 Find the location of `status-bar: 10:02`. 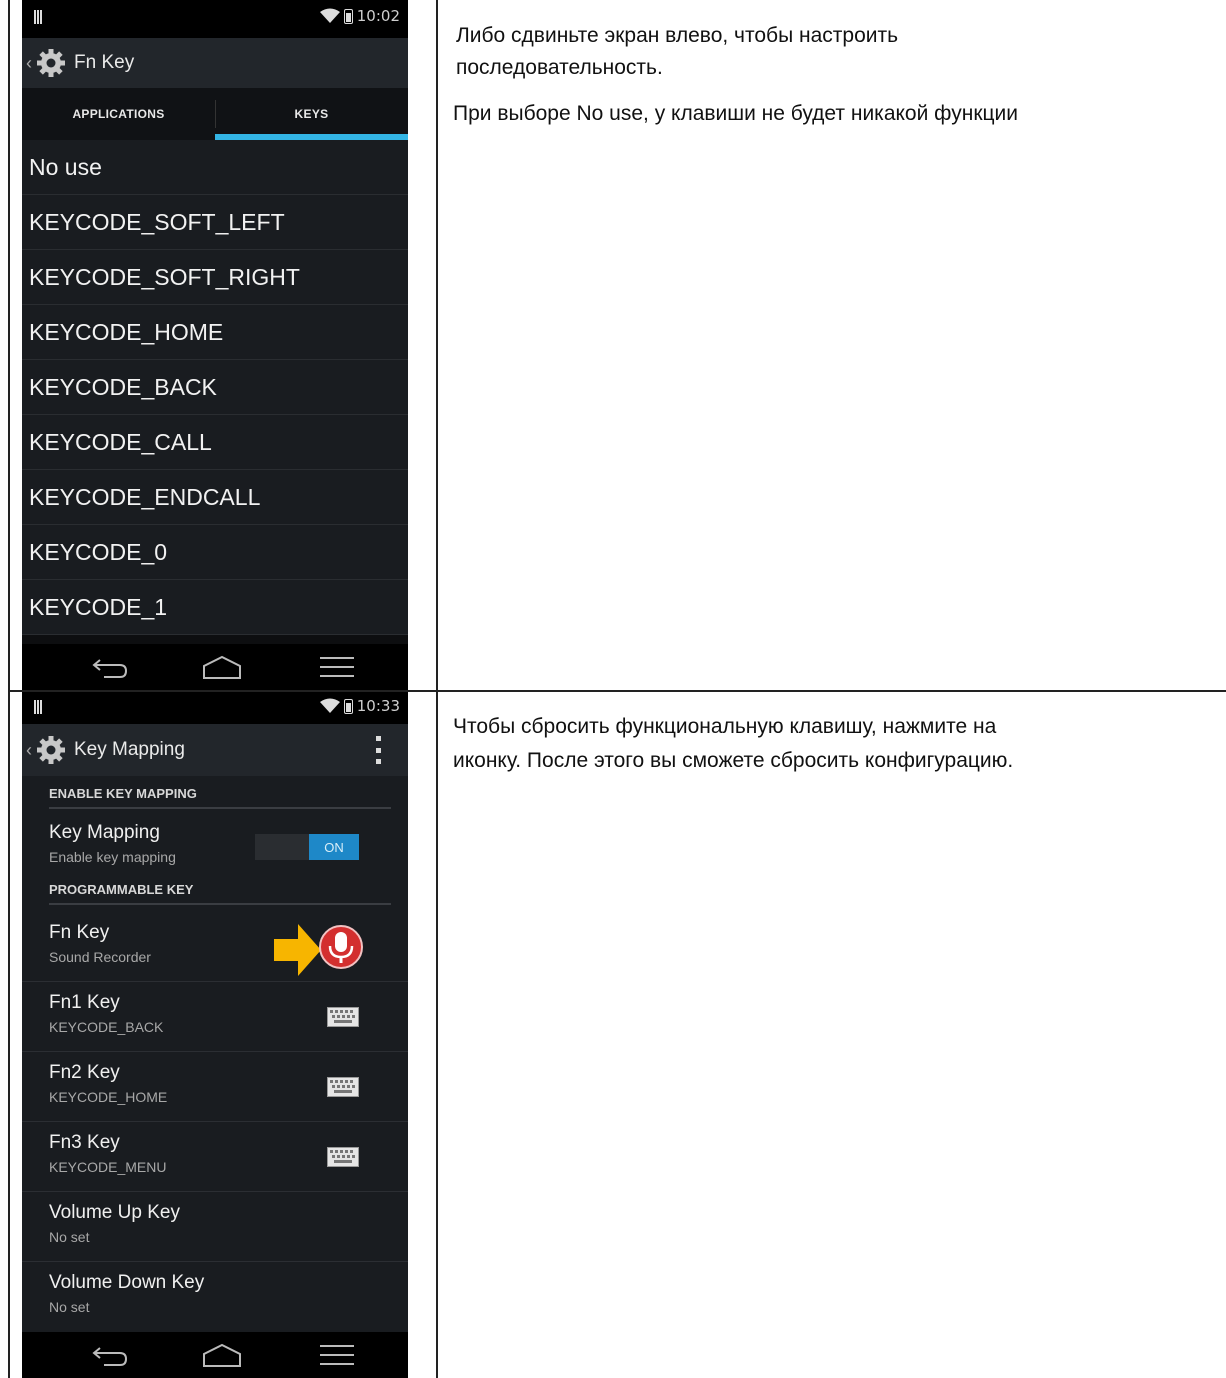

status-bar: 10:02 is located at coordinates (215, 19).